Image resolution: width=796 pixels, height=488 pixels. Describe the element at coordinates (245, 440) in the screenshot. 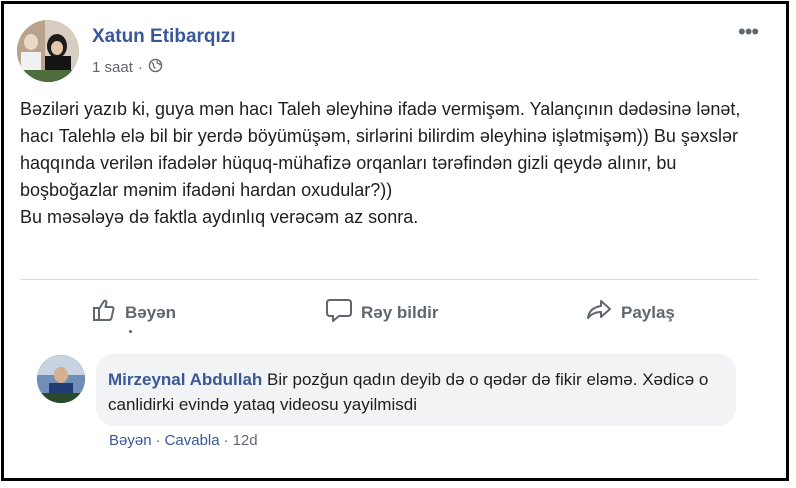

I see `comment-time: 12d` at that location.